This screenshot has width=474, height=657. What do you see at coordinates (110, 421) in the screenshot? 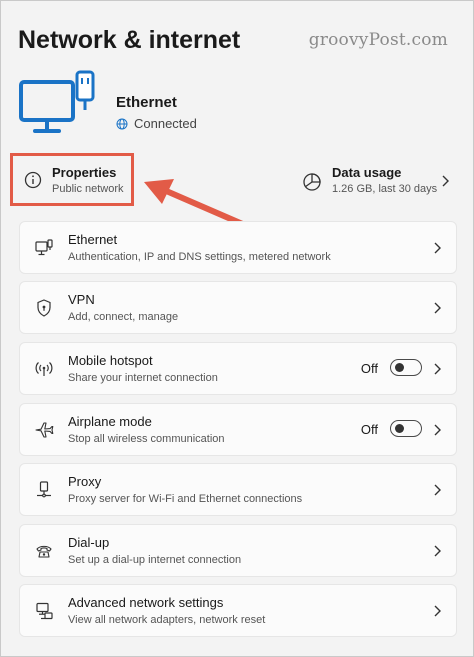
I see `settings-card-title: Airplane mode` at bounding box center [110, 421].